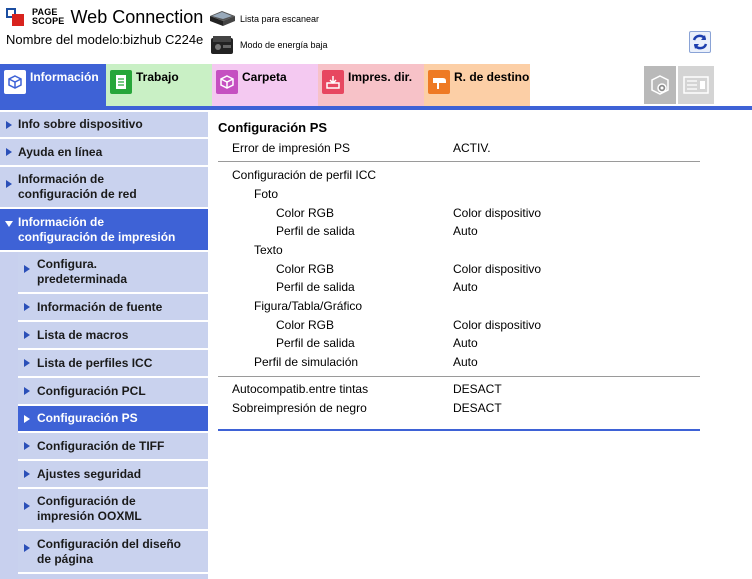 Image resolution: width=752 pixels, height=579 pixels. Describe the element at coordinates (299, 408) in the screenshot. I see `row-label: Sobreimpresión de negro` at that location.